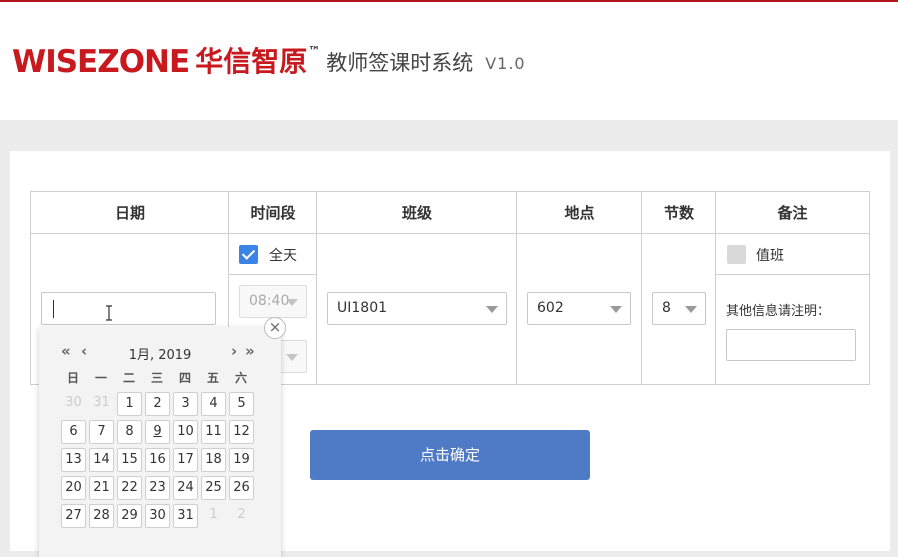 The height and width of the screenshot is (557, 898). Describe the element at coordinates (212, 378) in the screenshot. I see `weekday-label: 五` at that location.